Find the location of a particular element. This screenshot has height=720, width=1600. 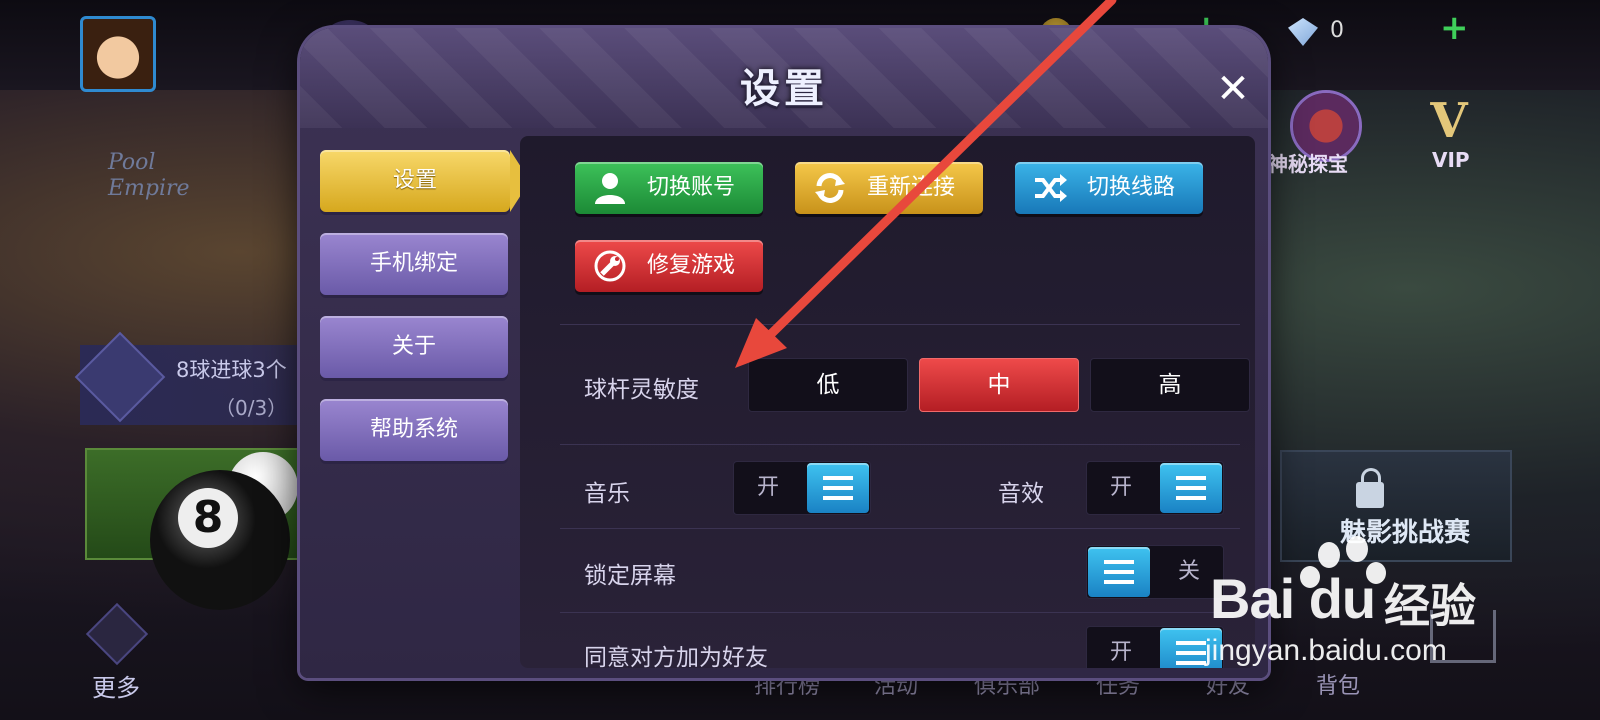

switch-route-label: 切换线路 is located at coordinates (1131, 187).